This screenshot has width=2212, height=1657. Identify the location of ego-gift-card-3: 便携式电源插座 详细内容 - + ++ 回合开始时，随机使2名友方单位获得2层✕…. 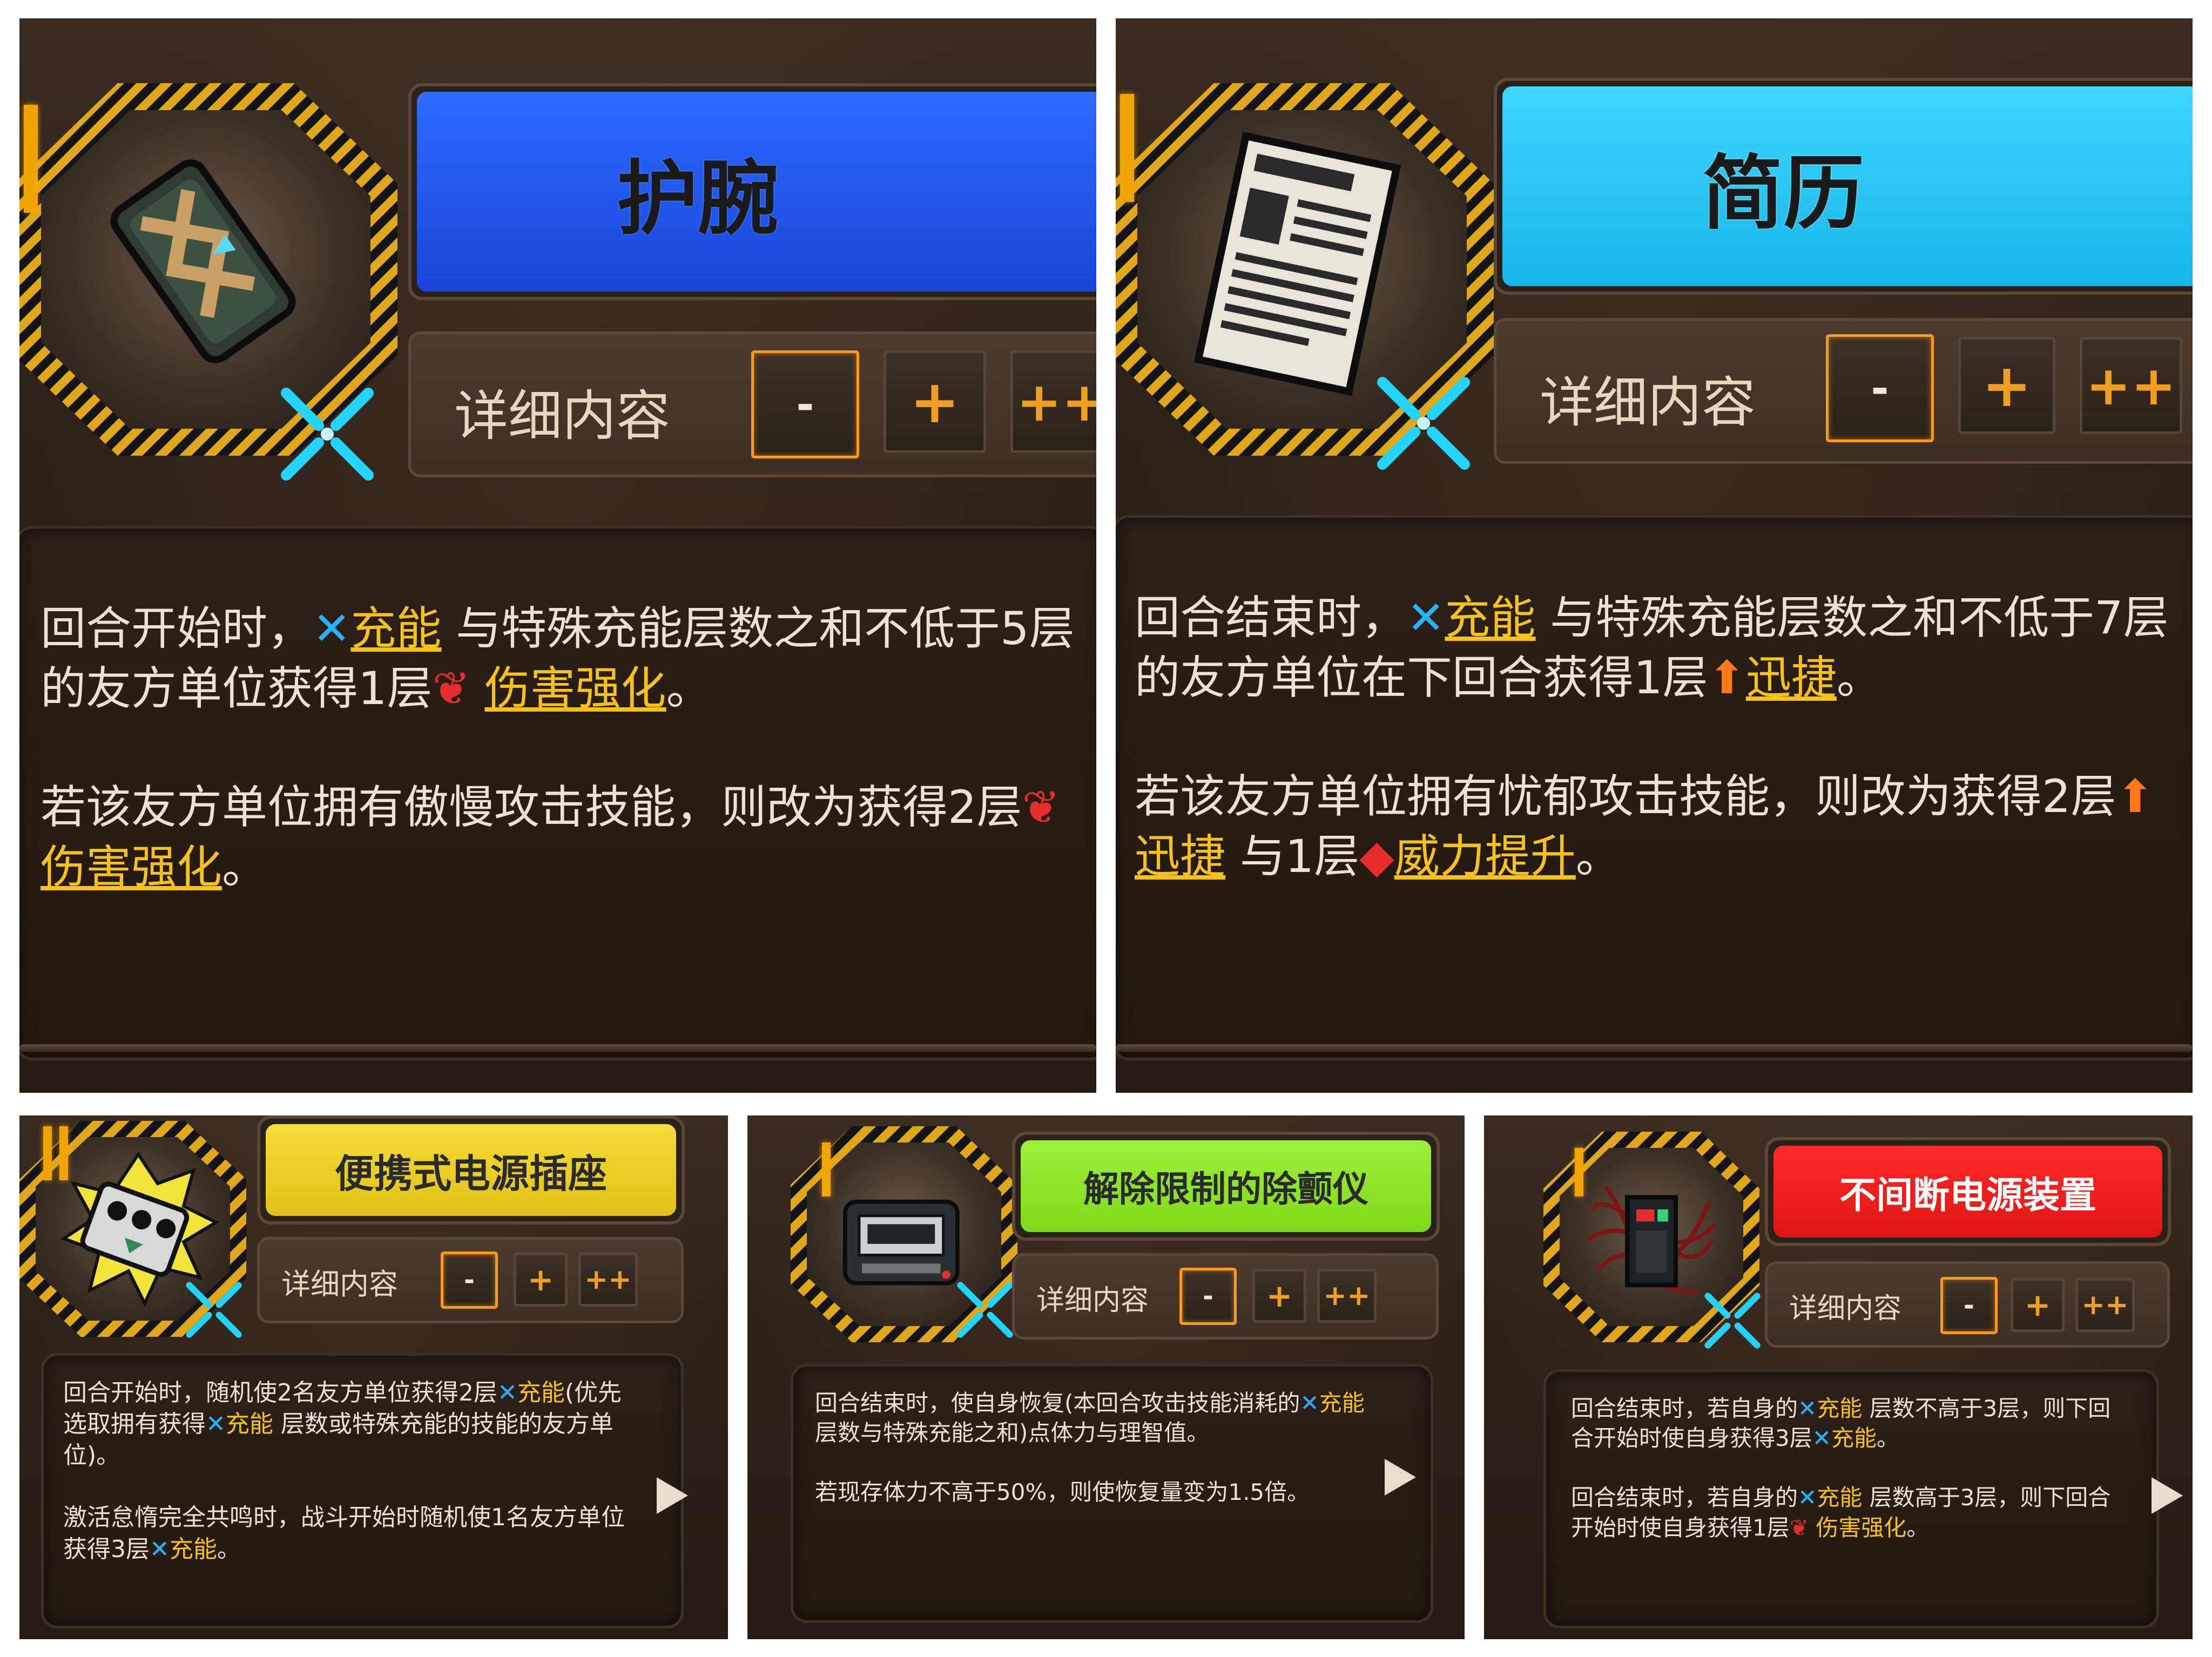
(373, 1377).